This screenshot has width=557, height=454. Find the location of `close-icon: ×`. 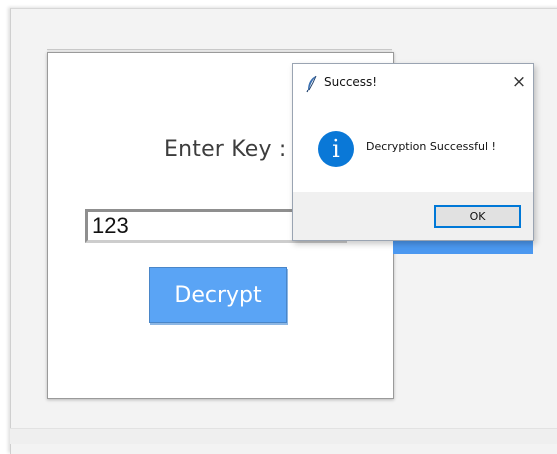

close-icon: × is located at coordinates (519, 82).